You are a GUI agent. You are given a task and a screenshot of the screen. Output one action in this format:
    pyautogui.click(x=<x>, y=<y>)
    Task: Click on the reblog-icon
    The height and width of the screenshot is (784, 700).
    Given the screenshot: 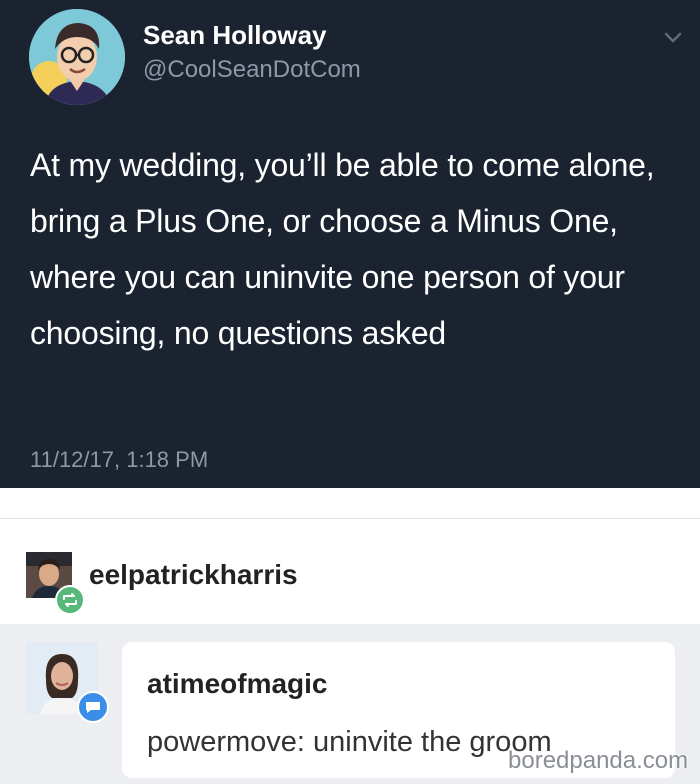 What is the action you would take?
    pyautogui.click(x=70, y=600)
    